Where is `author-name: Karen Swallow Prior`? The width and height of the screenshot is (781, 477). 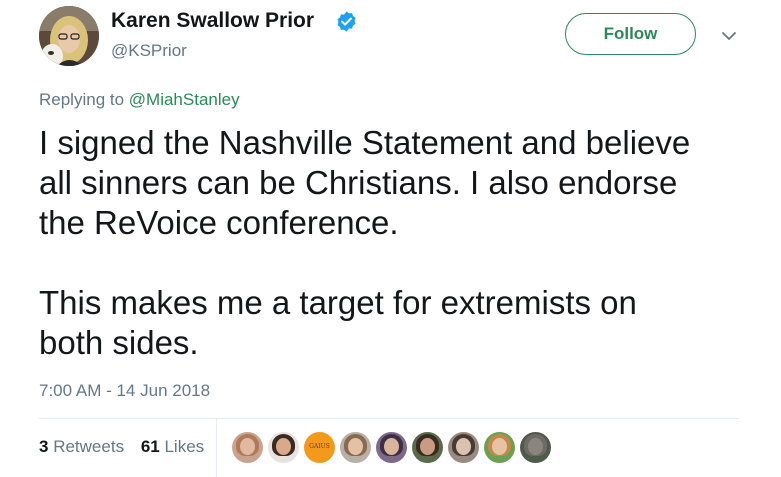 author-name: Karen Swallow Prior is located at coordinates (212, 21).